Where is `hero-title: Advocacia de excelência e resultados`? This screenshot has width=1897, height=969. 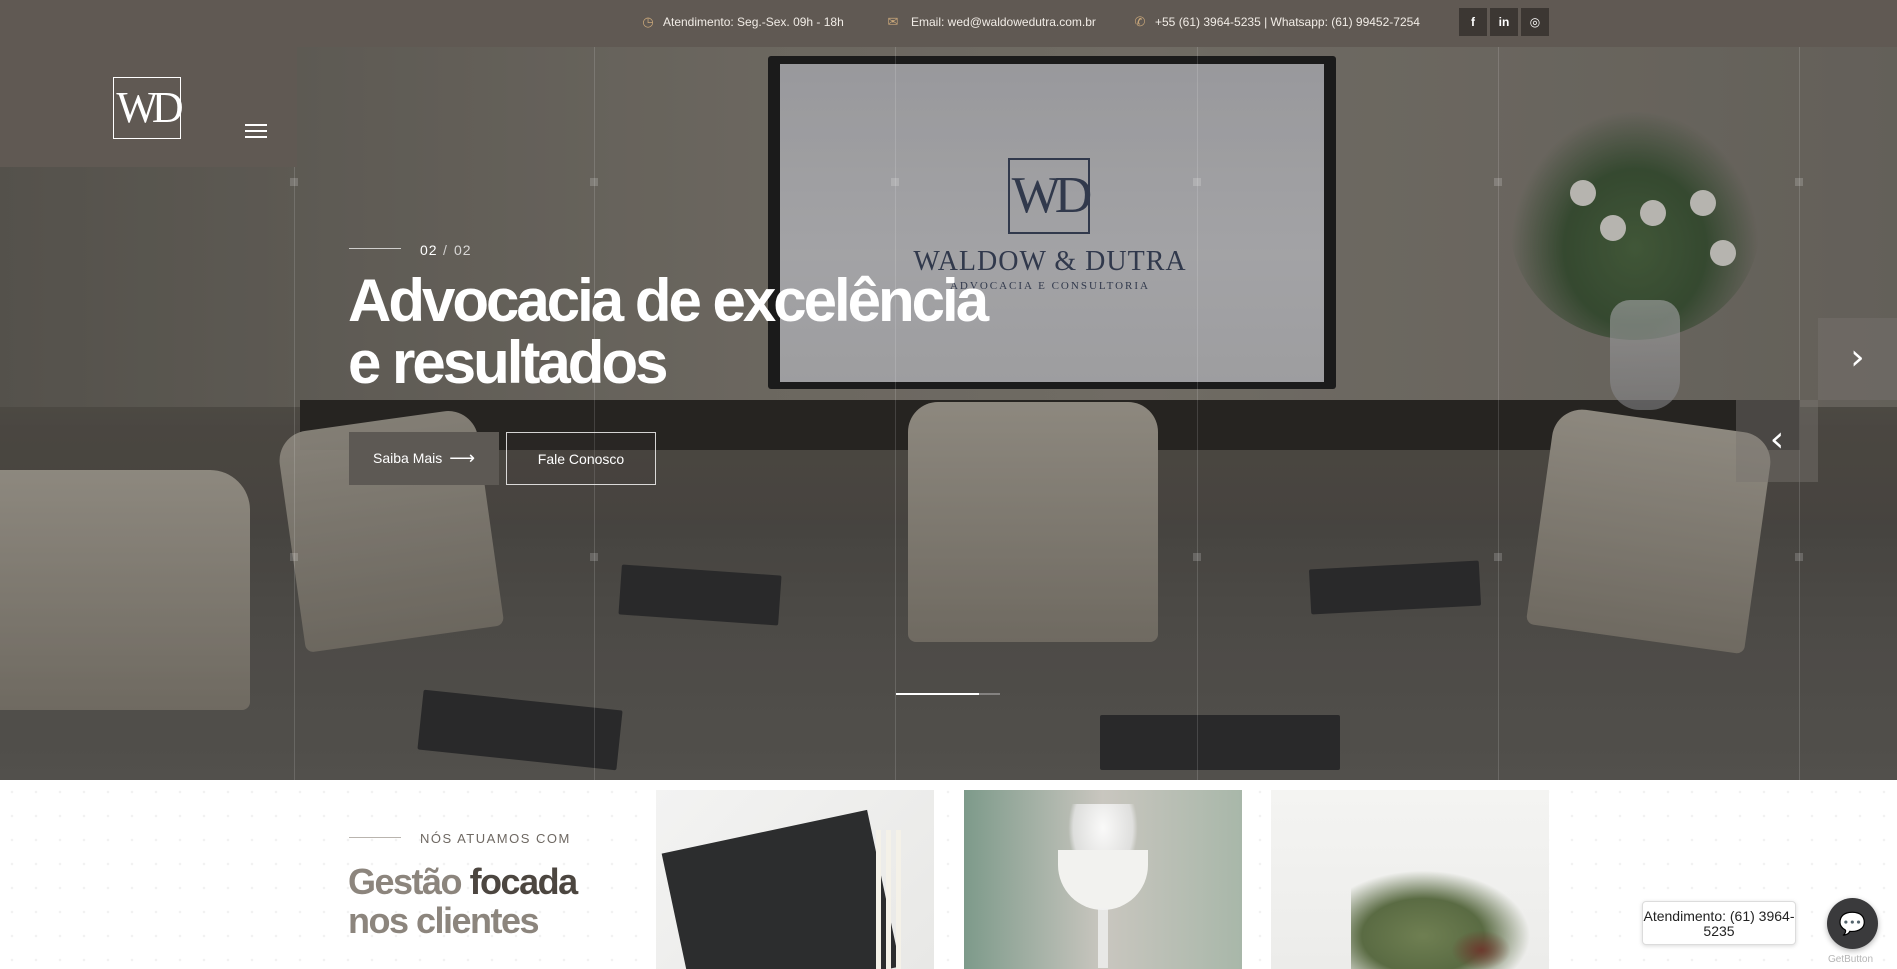
hero-title: Advocacia de excelência e resultados is located at coordinates (698, 332).